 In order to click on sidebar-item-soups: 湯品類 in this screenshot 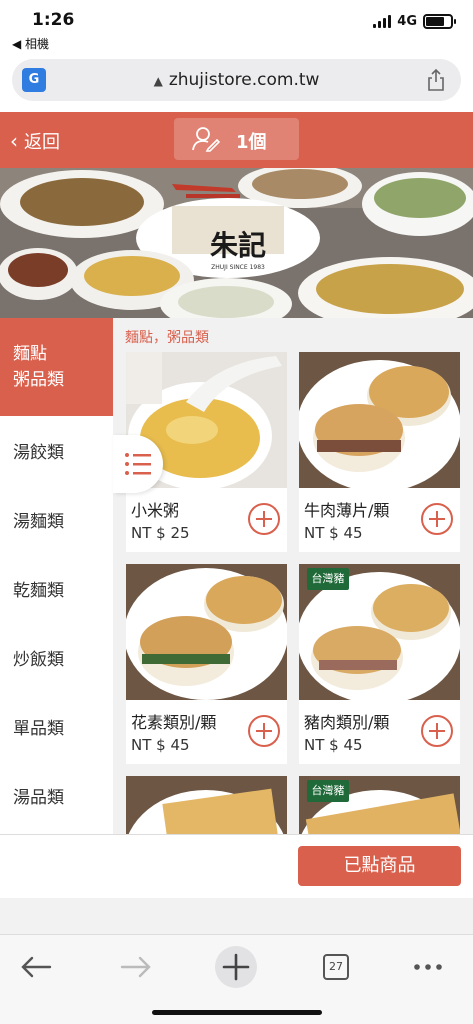, I will do `click(56, 795)`.